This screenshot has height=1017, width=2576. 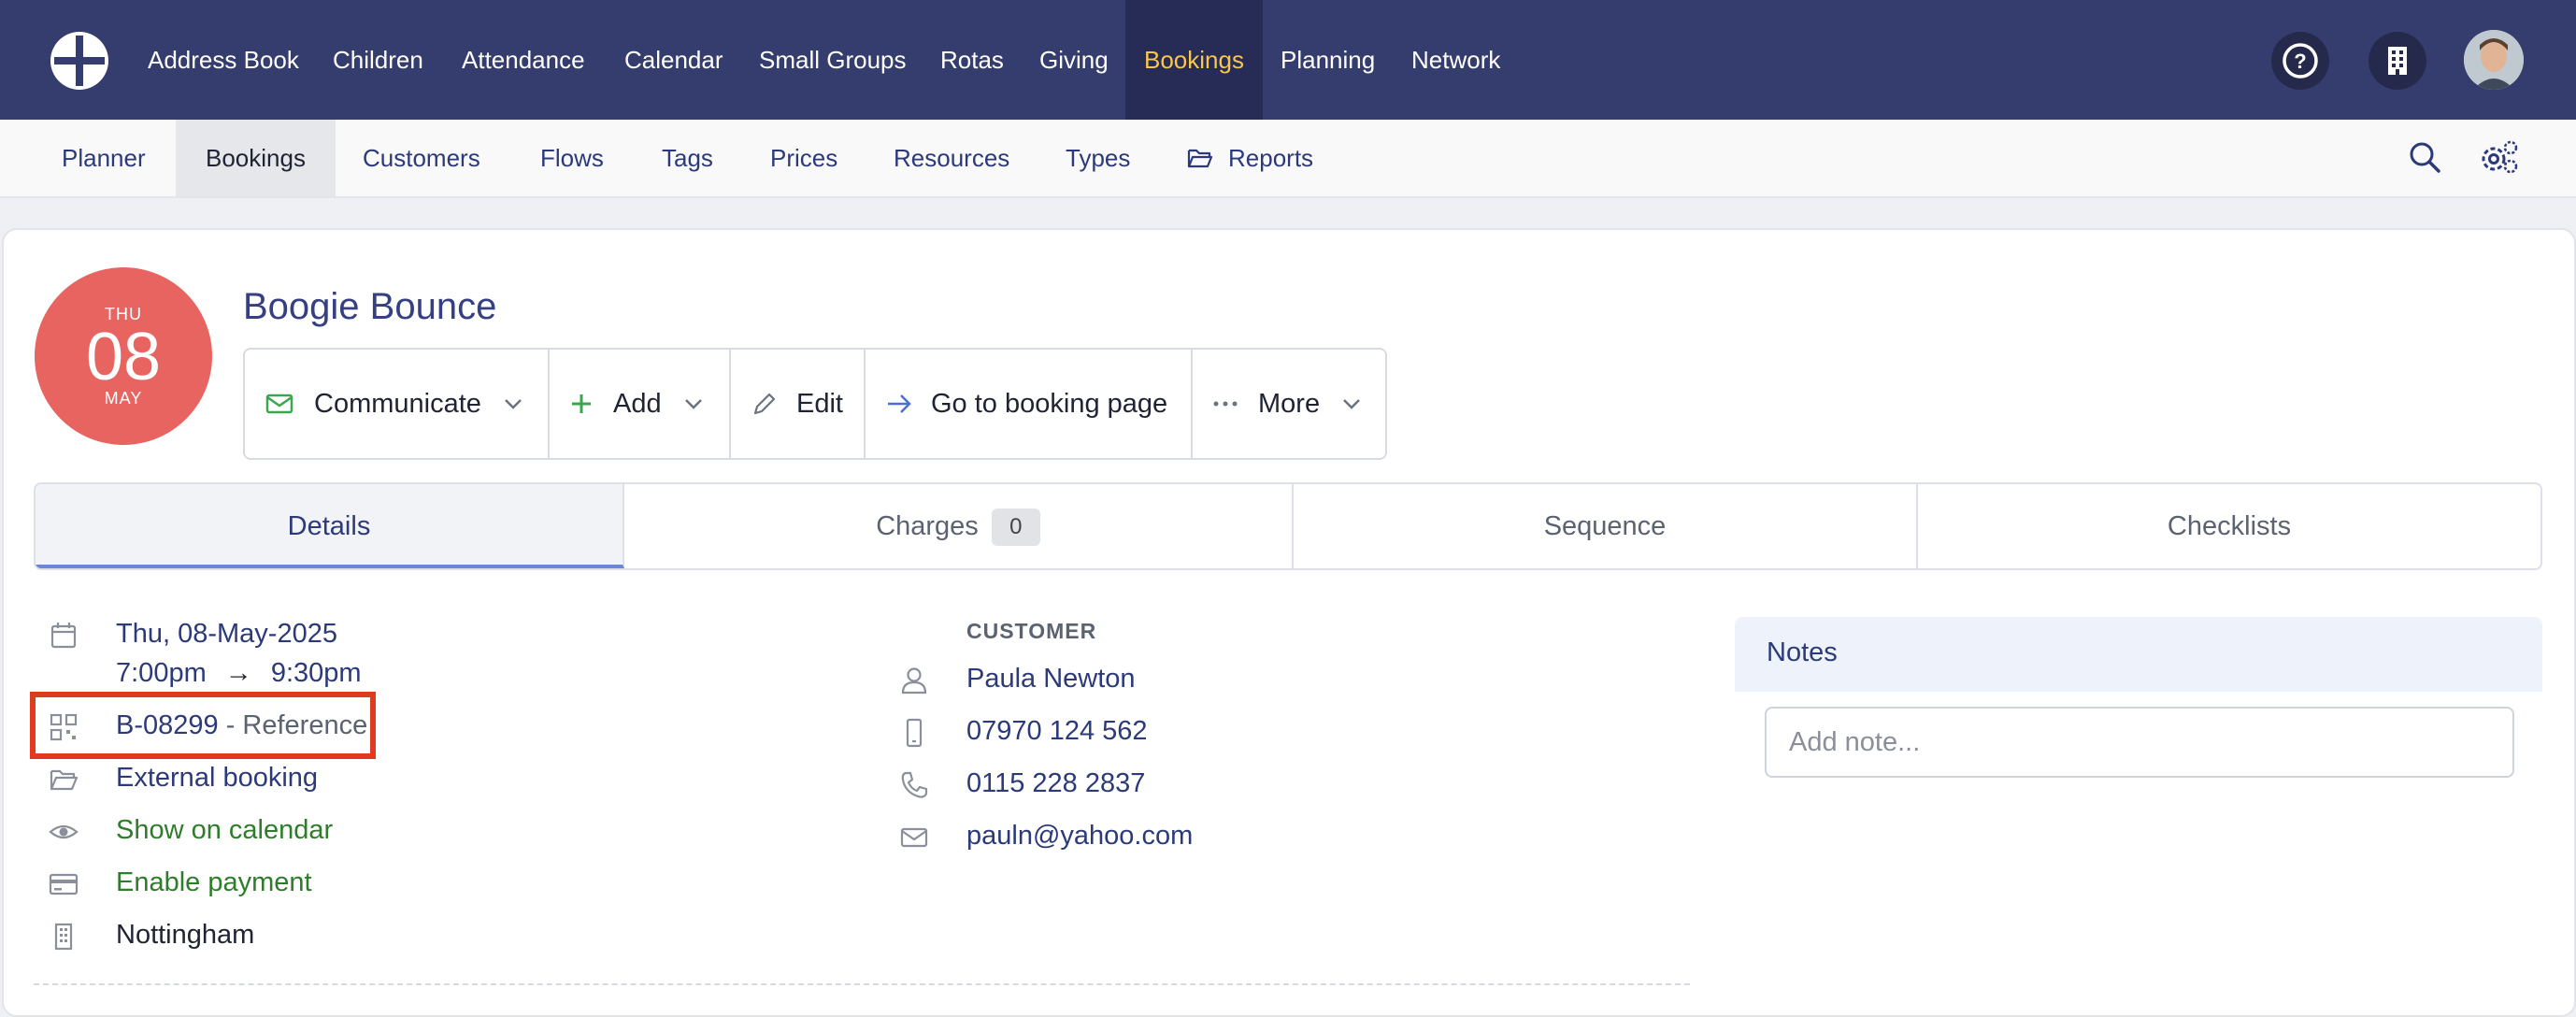 I want to click on more-label: More, so click(x=1289, y=403).